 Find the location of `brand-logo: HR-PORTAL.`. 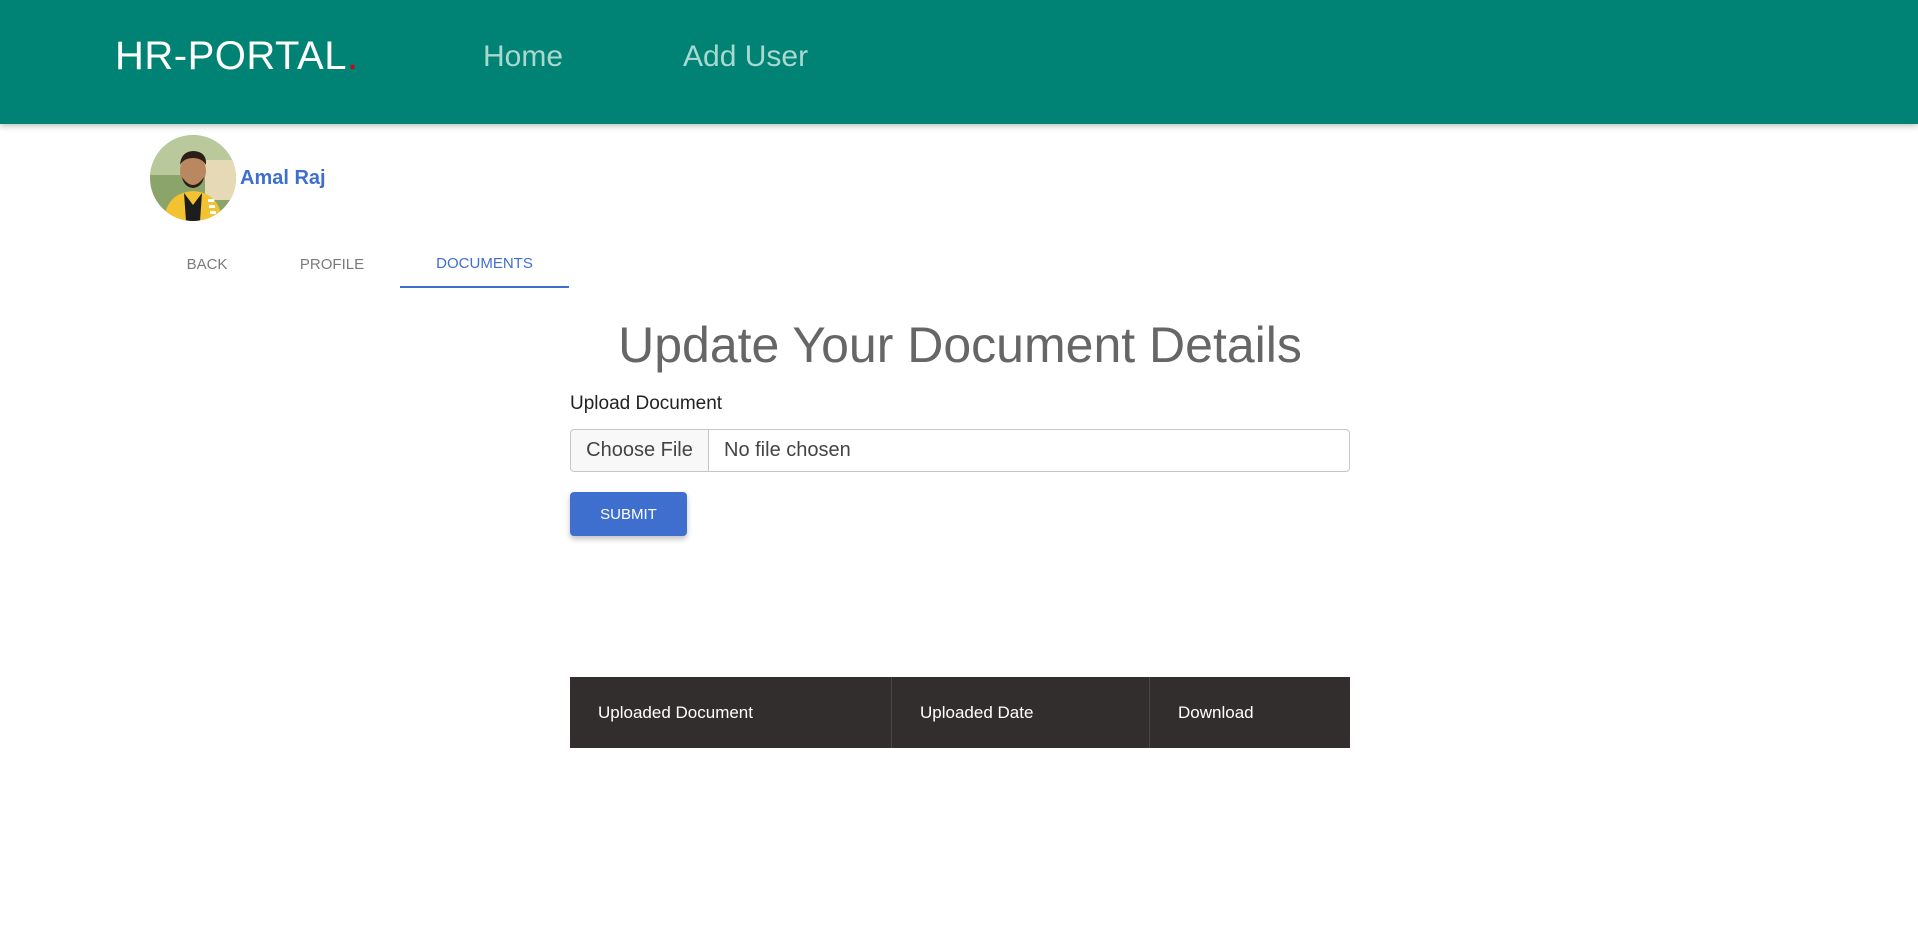

brand-logo: HR-PORTAL. is located at coordinates (237, 56).